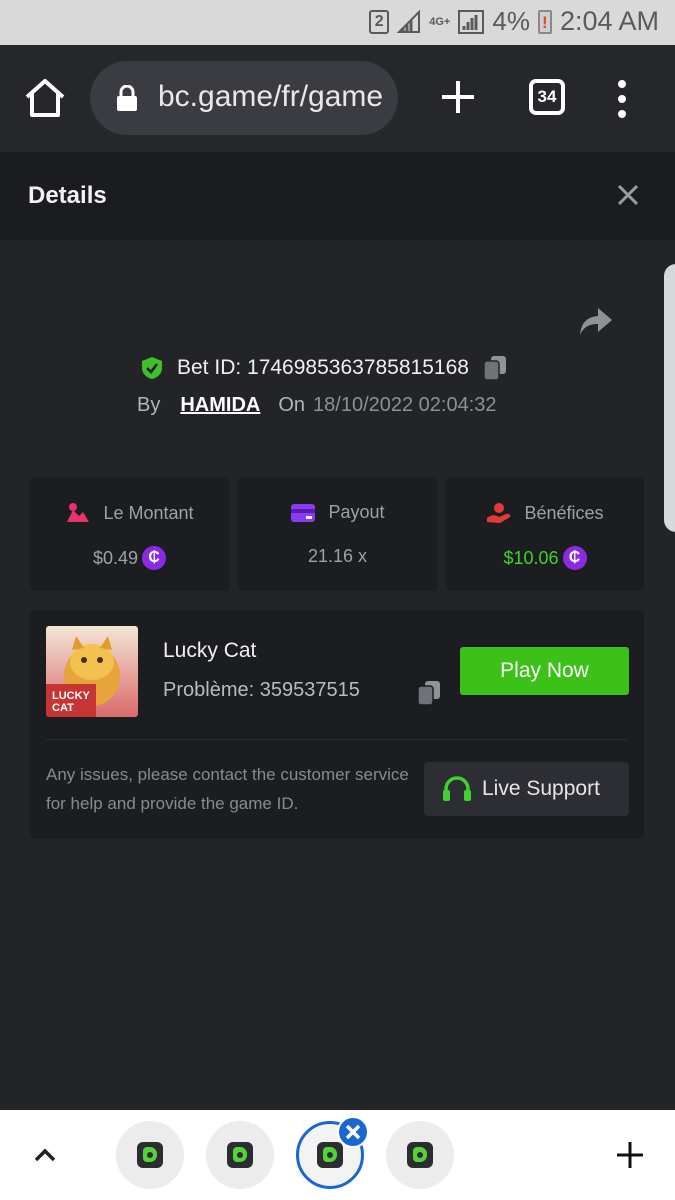 The height and width of the screenshot is (1200, 675). I want to click on close-tab-button, so click(353, 1132).